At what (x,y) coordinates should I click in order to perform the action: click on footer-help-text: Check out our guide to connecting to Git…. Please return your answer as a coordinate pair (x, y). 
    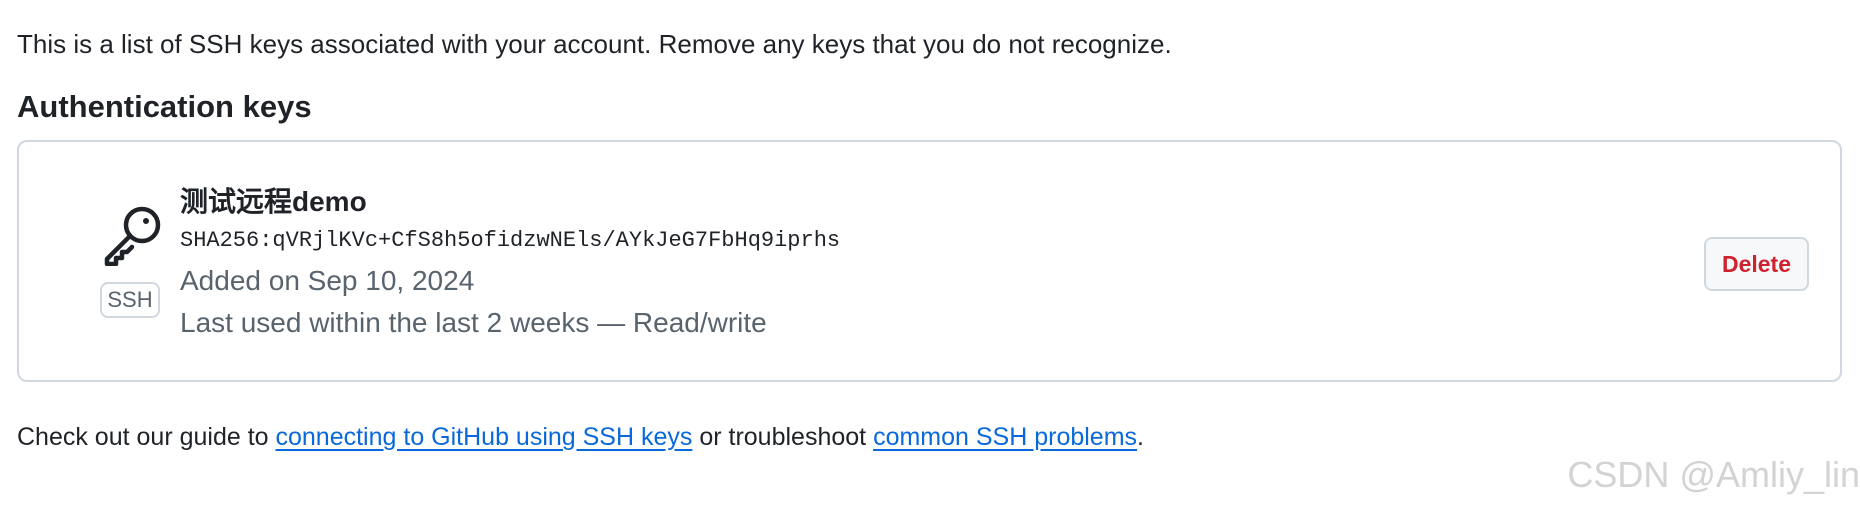
    Looking at the image, I should click on (580, 437).